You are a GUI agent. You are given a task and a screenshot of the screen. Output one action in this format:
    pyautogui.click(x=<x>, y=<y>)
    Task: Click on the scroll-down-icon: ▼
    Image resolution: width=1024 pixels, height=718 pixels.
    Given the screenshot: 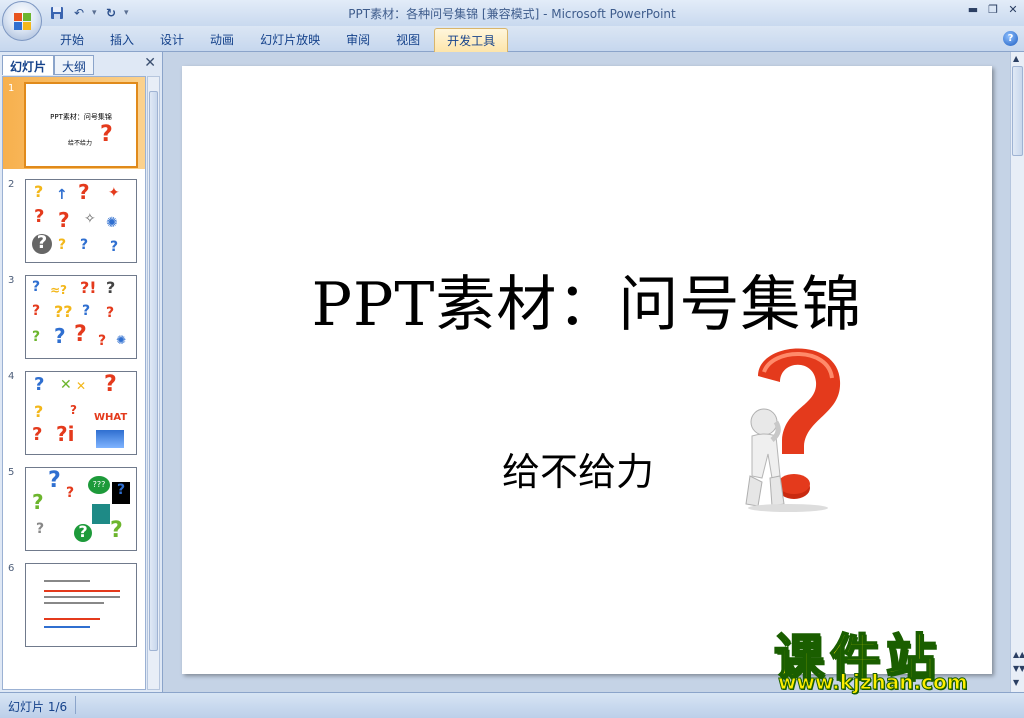 What is the action you would take?
    pyautogui.click(x=1016, y=682)
    